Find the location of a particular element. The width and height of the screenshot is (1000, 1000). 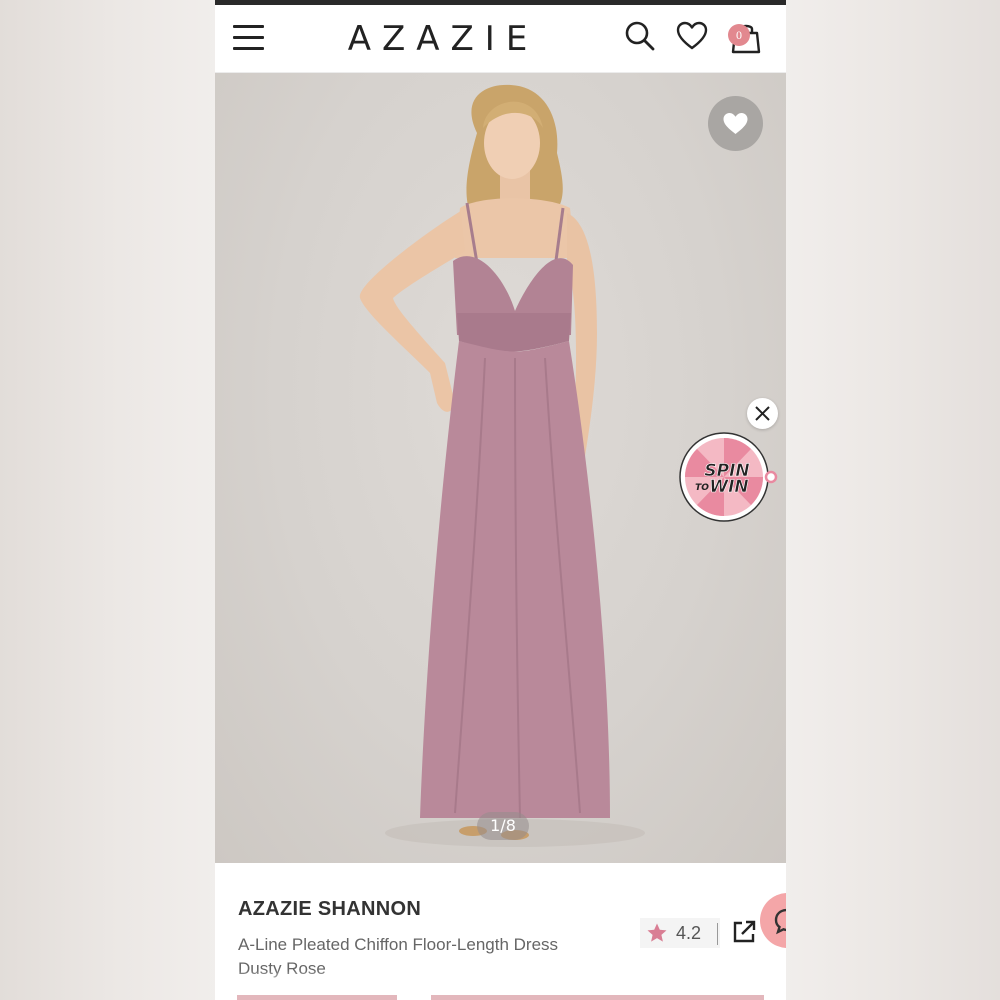

rating-badge: 4.2 is located at coordinates (680, 933).